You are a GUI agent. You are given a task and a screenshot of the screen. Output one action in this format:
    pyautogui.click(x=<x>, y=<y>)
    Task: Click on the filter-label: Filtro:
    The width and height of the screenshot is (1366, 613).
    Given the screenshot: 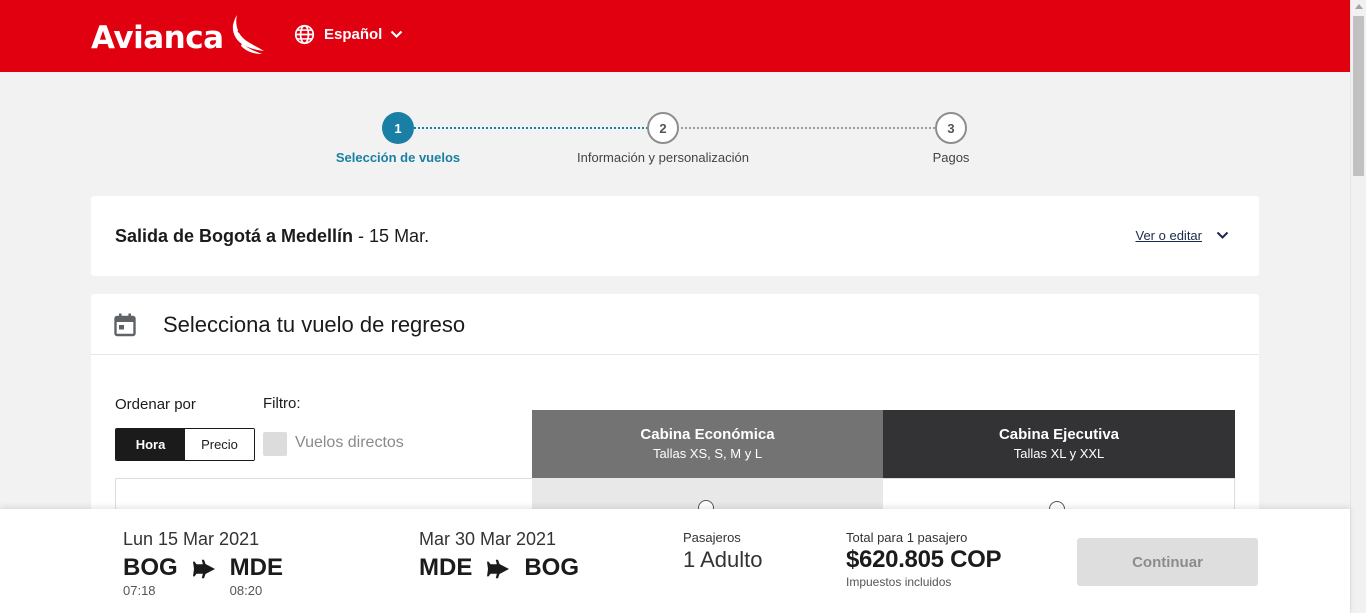 What is the action you would take?
    pyautogui.click(x=282, y=403)
    